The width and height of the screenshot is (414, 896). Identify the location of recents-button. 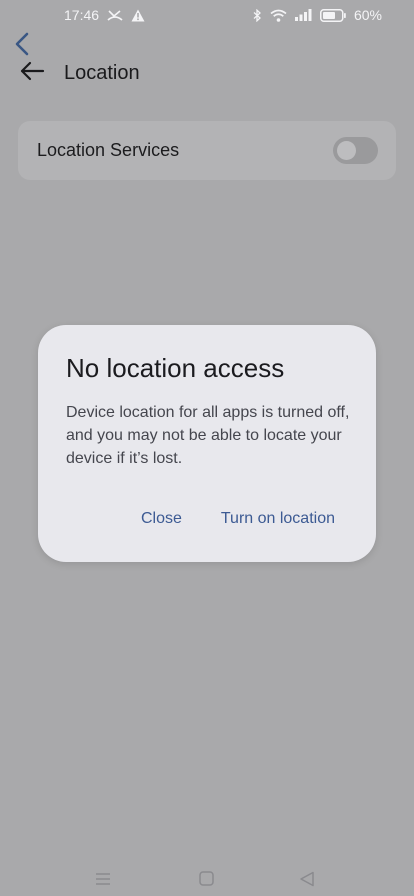
(103, 881).